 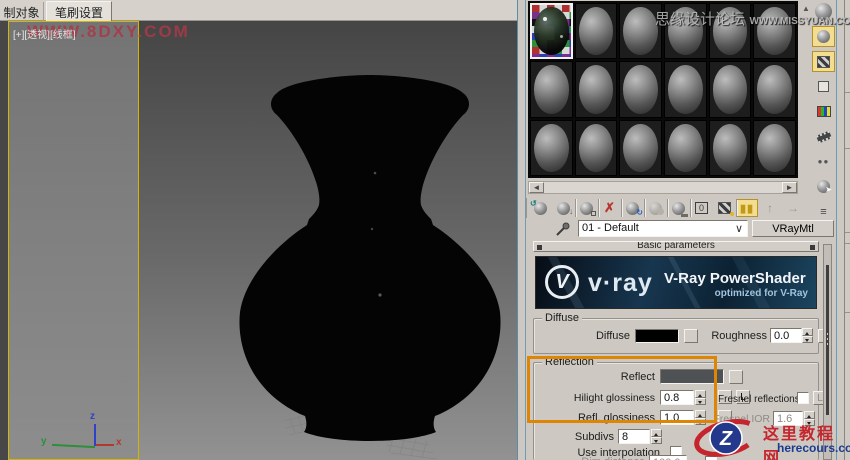 What do you see at coordinates (735, 278) in the screenshot?
I see `banner-title: V-Ray PowerShader` at bounding box center [735, 278].